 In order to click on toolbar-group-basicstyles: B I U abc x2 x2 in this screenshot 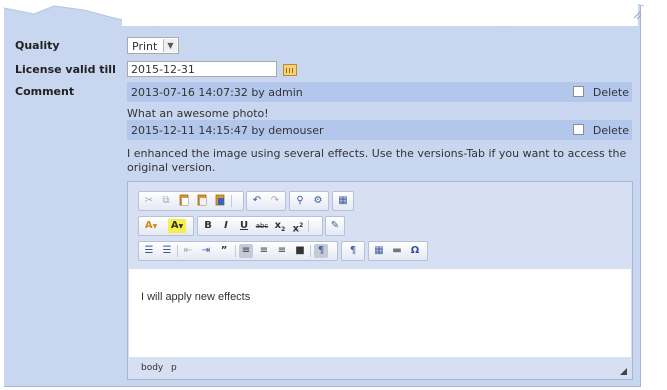, I will do `click(260, 226)`.